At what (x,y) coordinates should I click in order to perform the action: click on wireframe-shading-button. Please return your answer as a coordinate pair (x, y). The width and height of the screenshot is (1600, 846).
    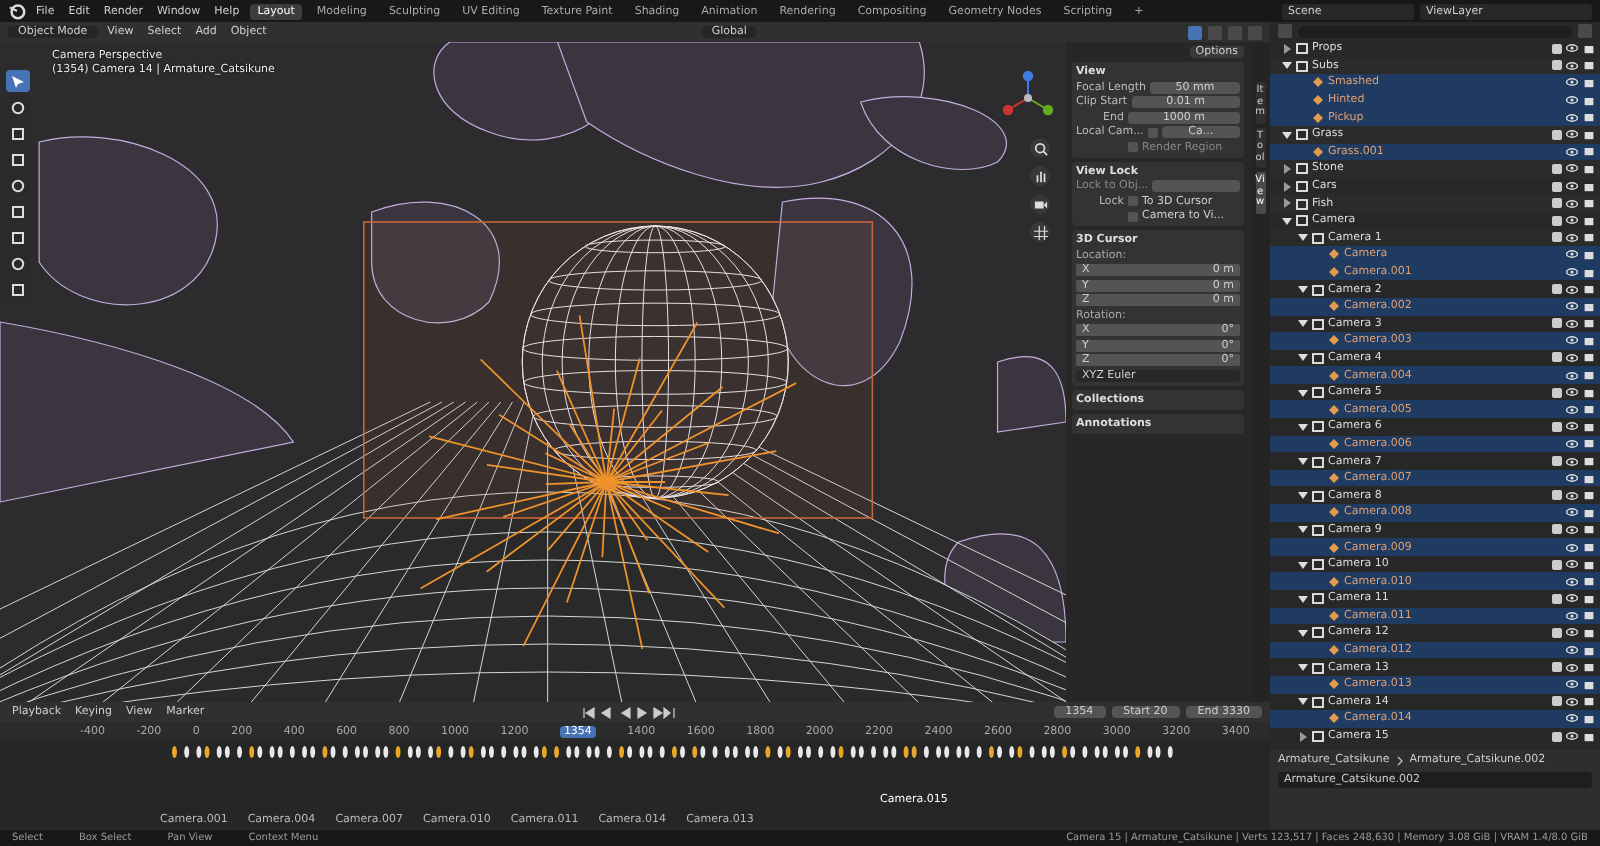
    Looking at the image, I should click on (1195, 32).